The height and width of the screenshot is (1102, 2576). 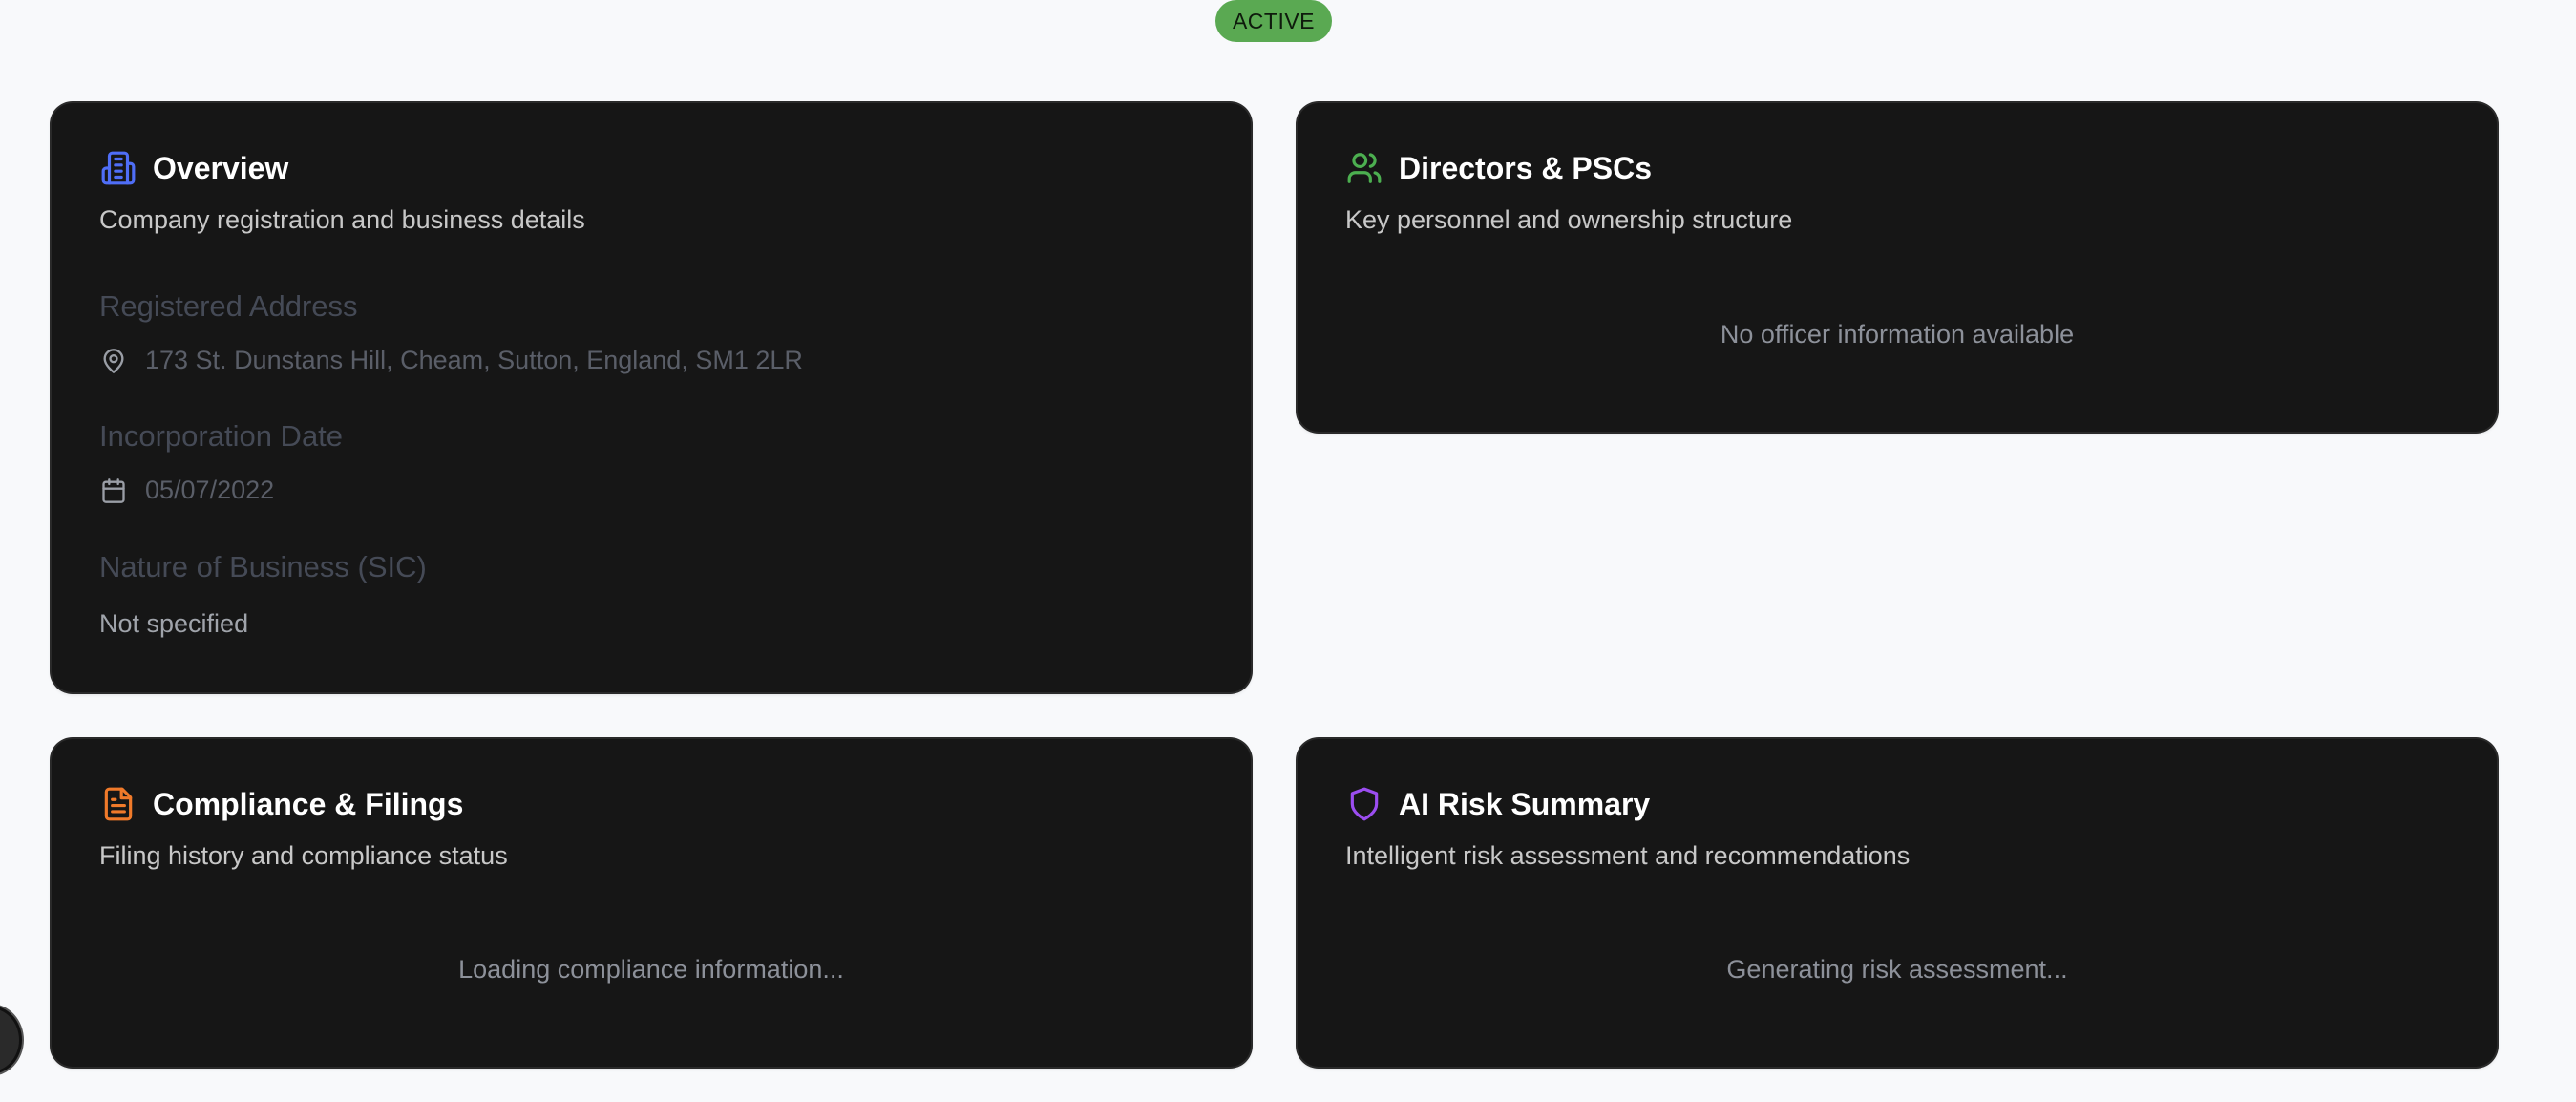 What do you see at coordinates (221, 436) in the screenshot?
I see `incorporation-date-label: Incorporation Date` at bounding box center [221, 436].